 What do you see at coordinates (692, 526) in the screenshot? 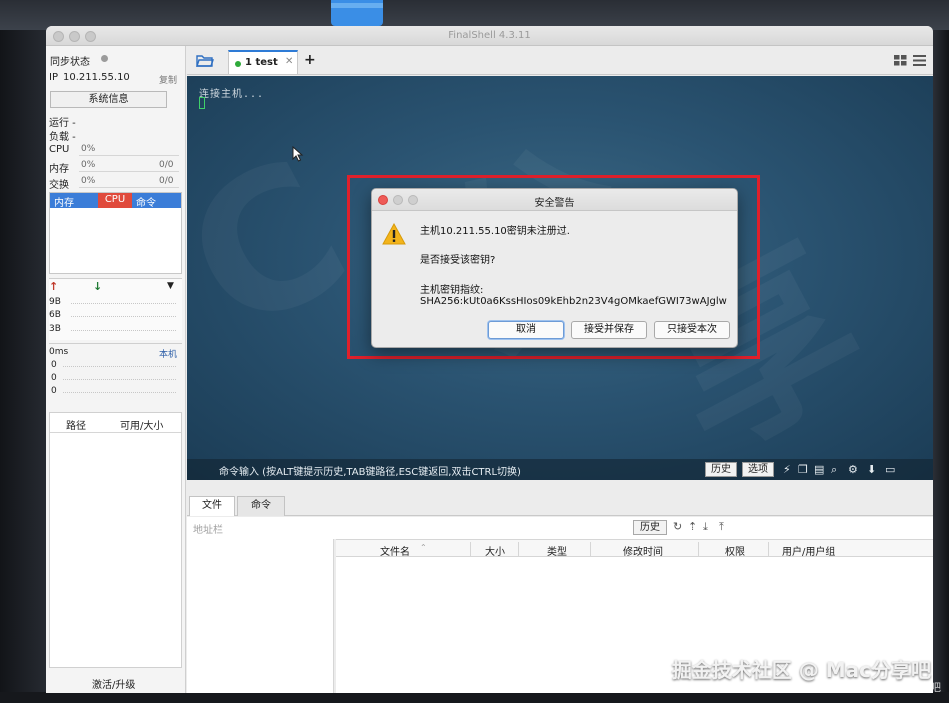
I see `parent-dir-icon: ⇡` at bounding box center [692, 526].